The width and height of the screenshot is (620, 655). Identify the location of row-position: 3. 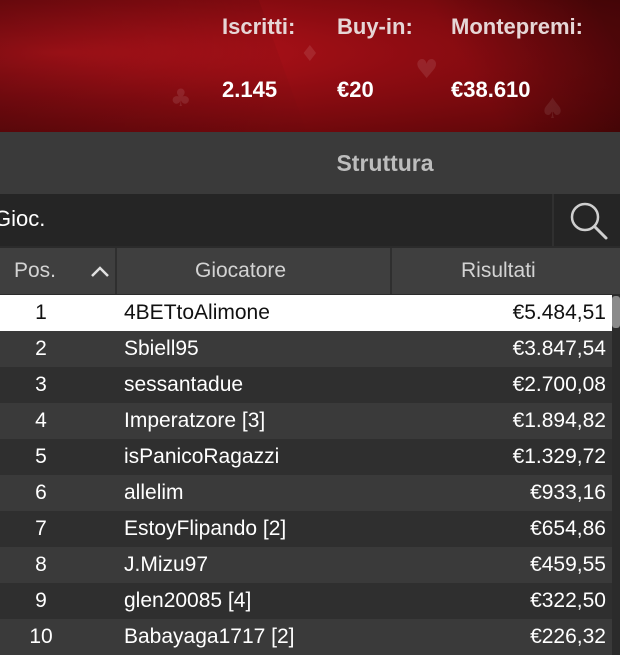
(41, 384).